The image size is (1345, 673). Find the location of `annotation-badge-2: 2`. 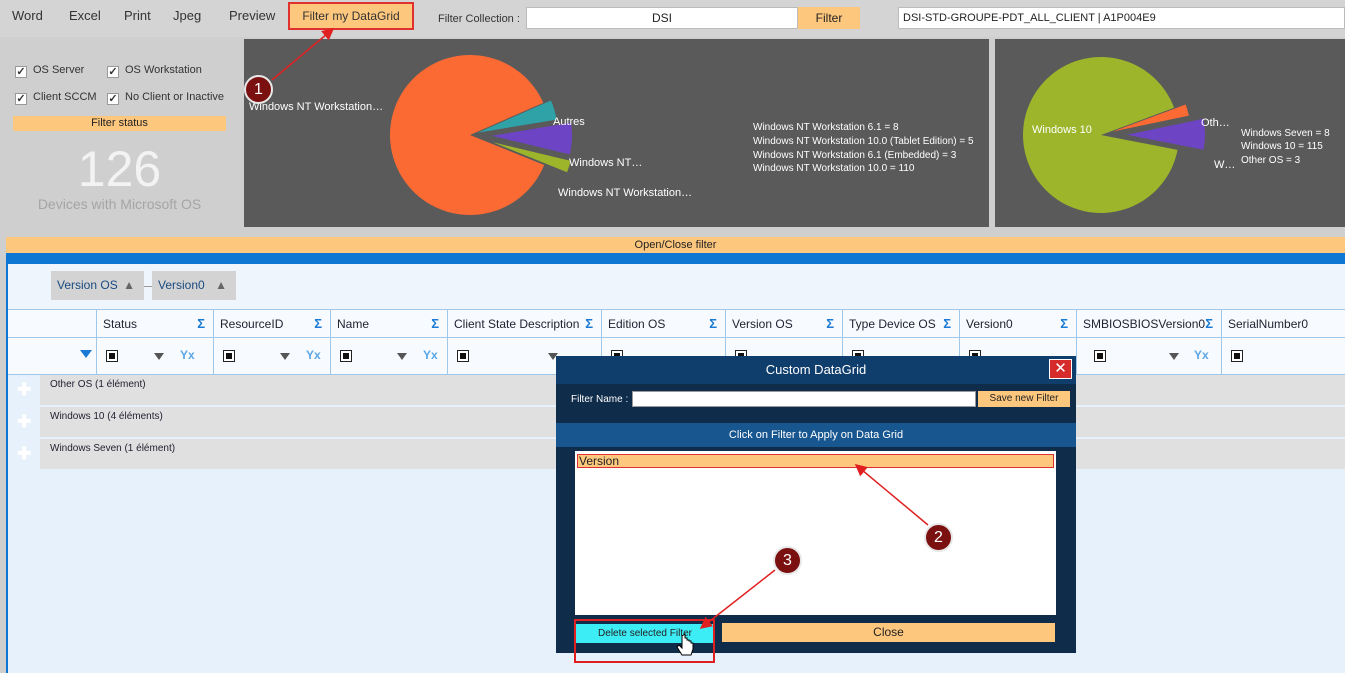

annotation-badge-2: 2 is located at coordinates (938, 537).